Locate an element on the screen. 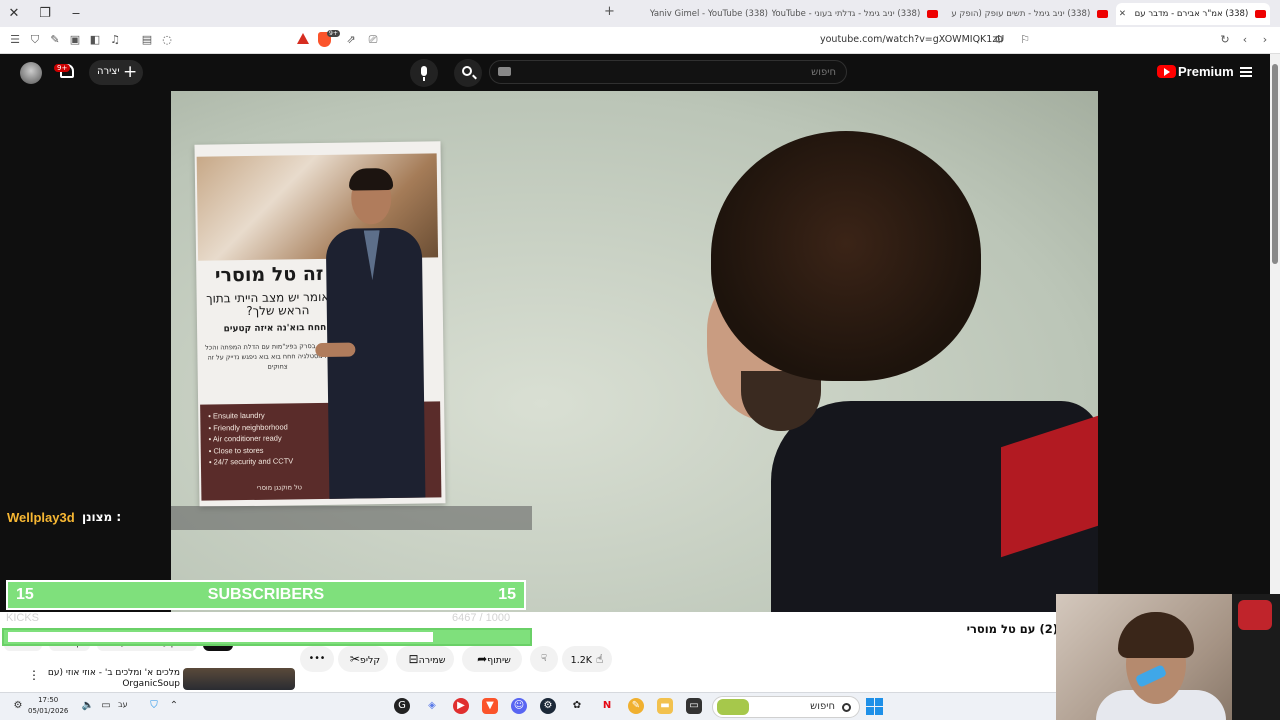  save-button: ⊟שמירה is located at coordinates (425, 659).